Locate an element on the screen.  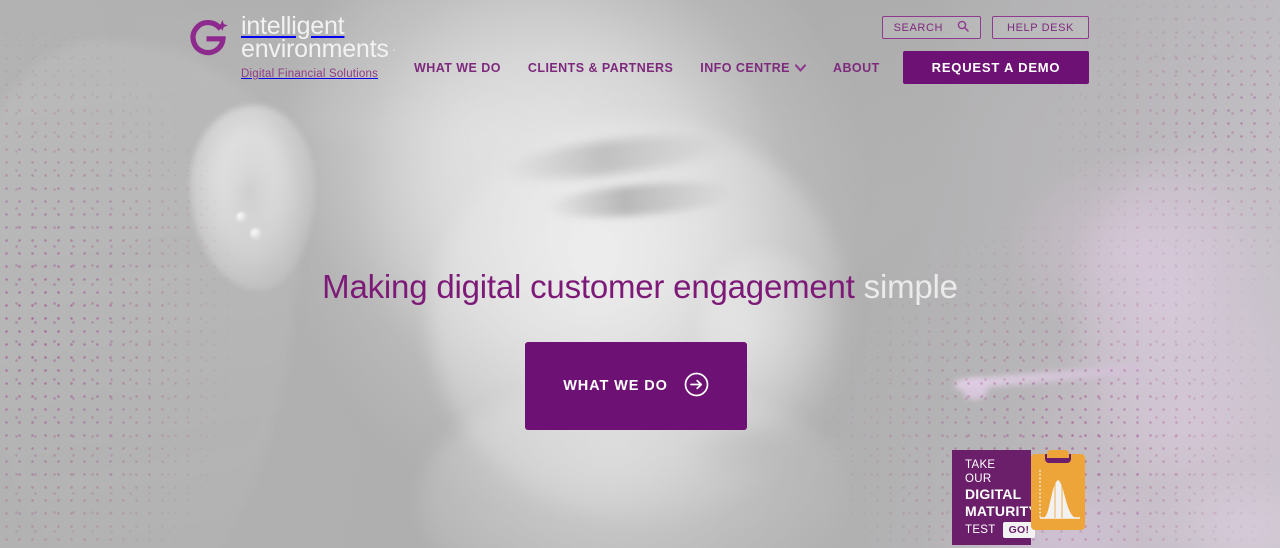
circle-arrow-right-icon is located at coordinates (696, 386).